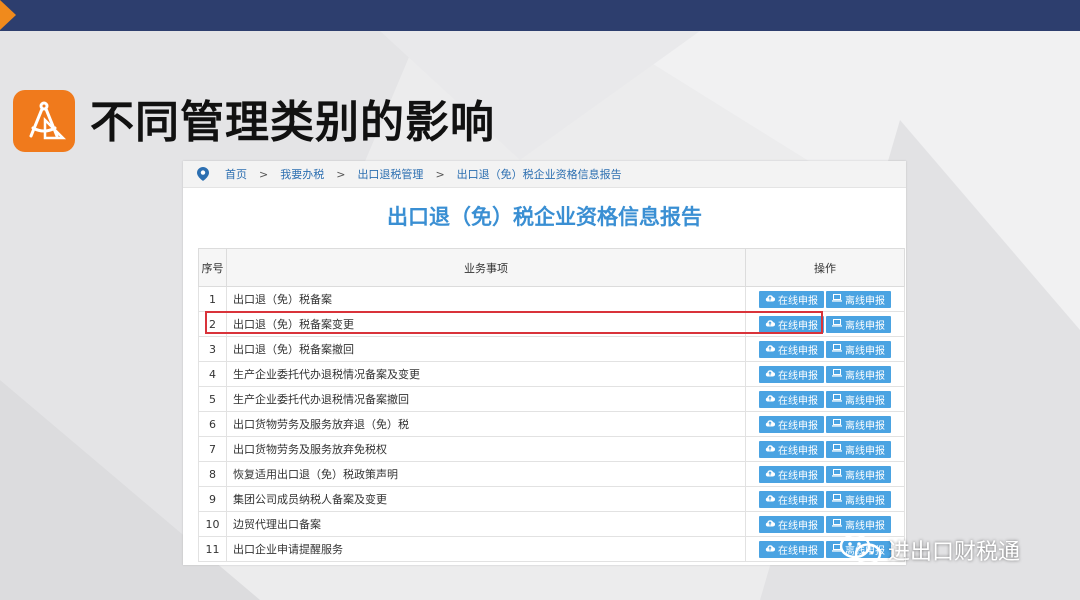 This screenshot has width=1080, height=600. I want to click on breadcrumb-current: 出口退（免）税企业资格信息报告, so click(539, 174).